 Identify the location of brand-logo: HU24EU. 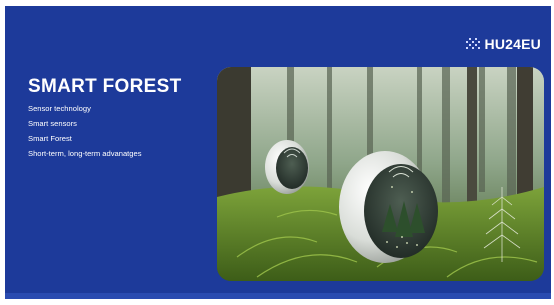
(503, 44).